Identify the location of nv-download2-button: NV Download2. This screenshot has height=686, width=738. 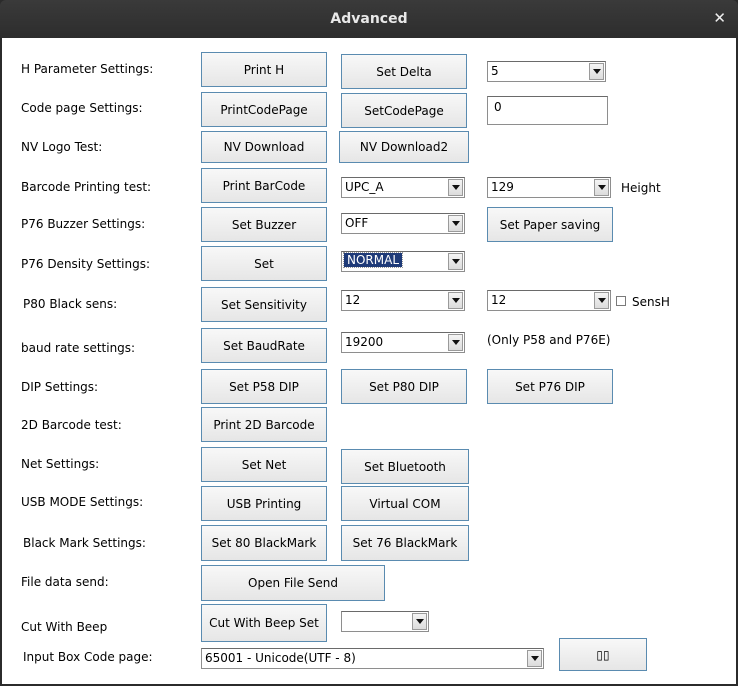
(404, 147).